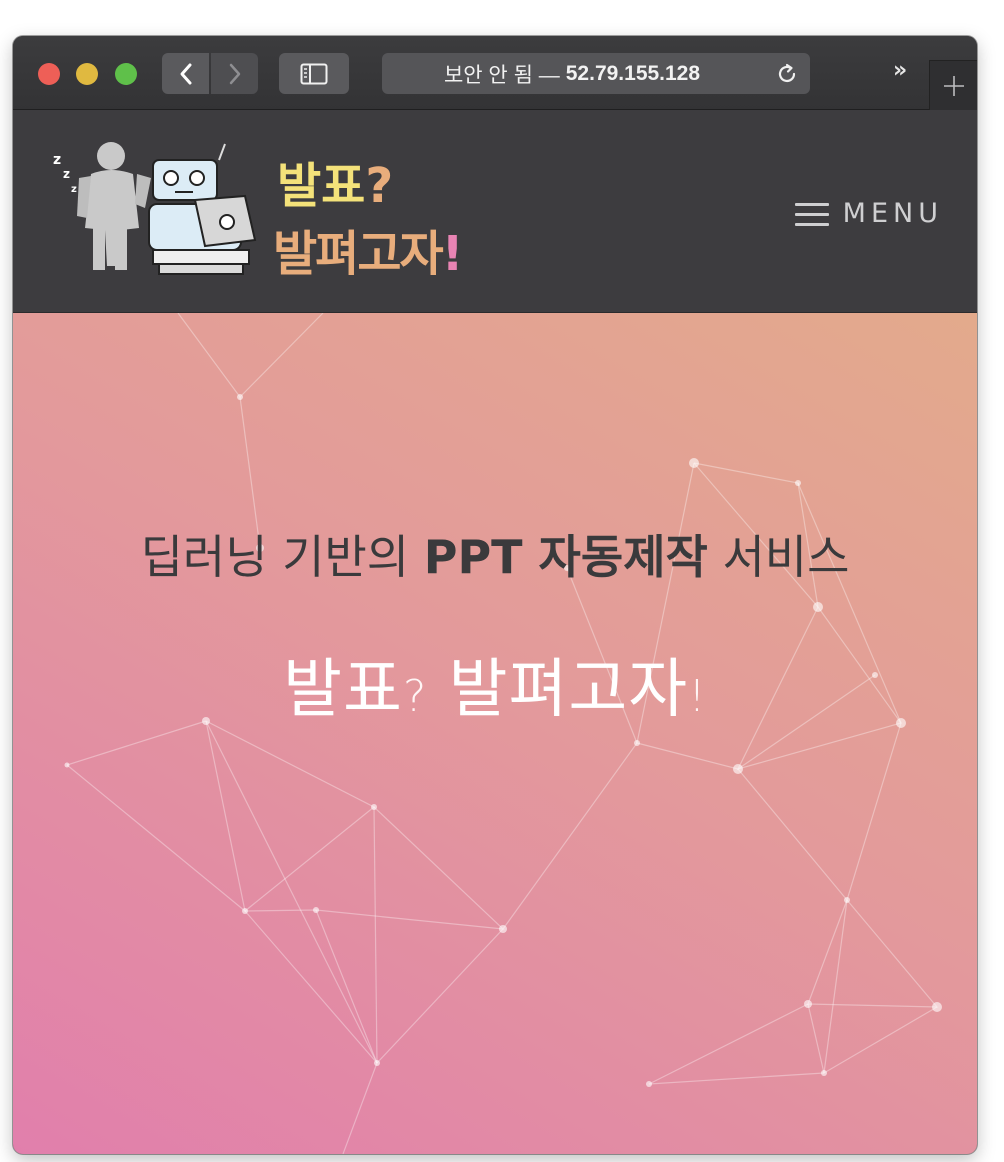  What do you see at coordinates (892, 213) in the screenshot?
I see `menu-label: MENU` at bounding box center [892, 213].